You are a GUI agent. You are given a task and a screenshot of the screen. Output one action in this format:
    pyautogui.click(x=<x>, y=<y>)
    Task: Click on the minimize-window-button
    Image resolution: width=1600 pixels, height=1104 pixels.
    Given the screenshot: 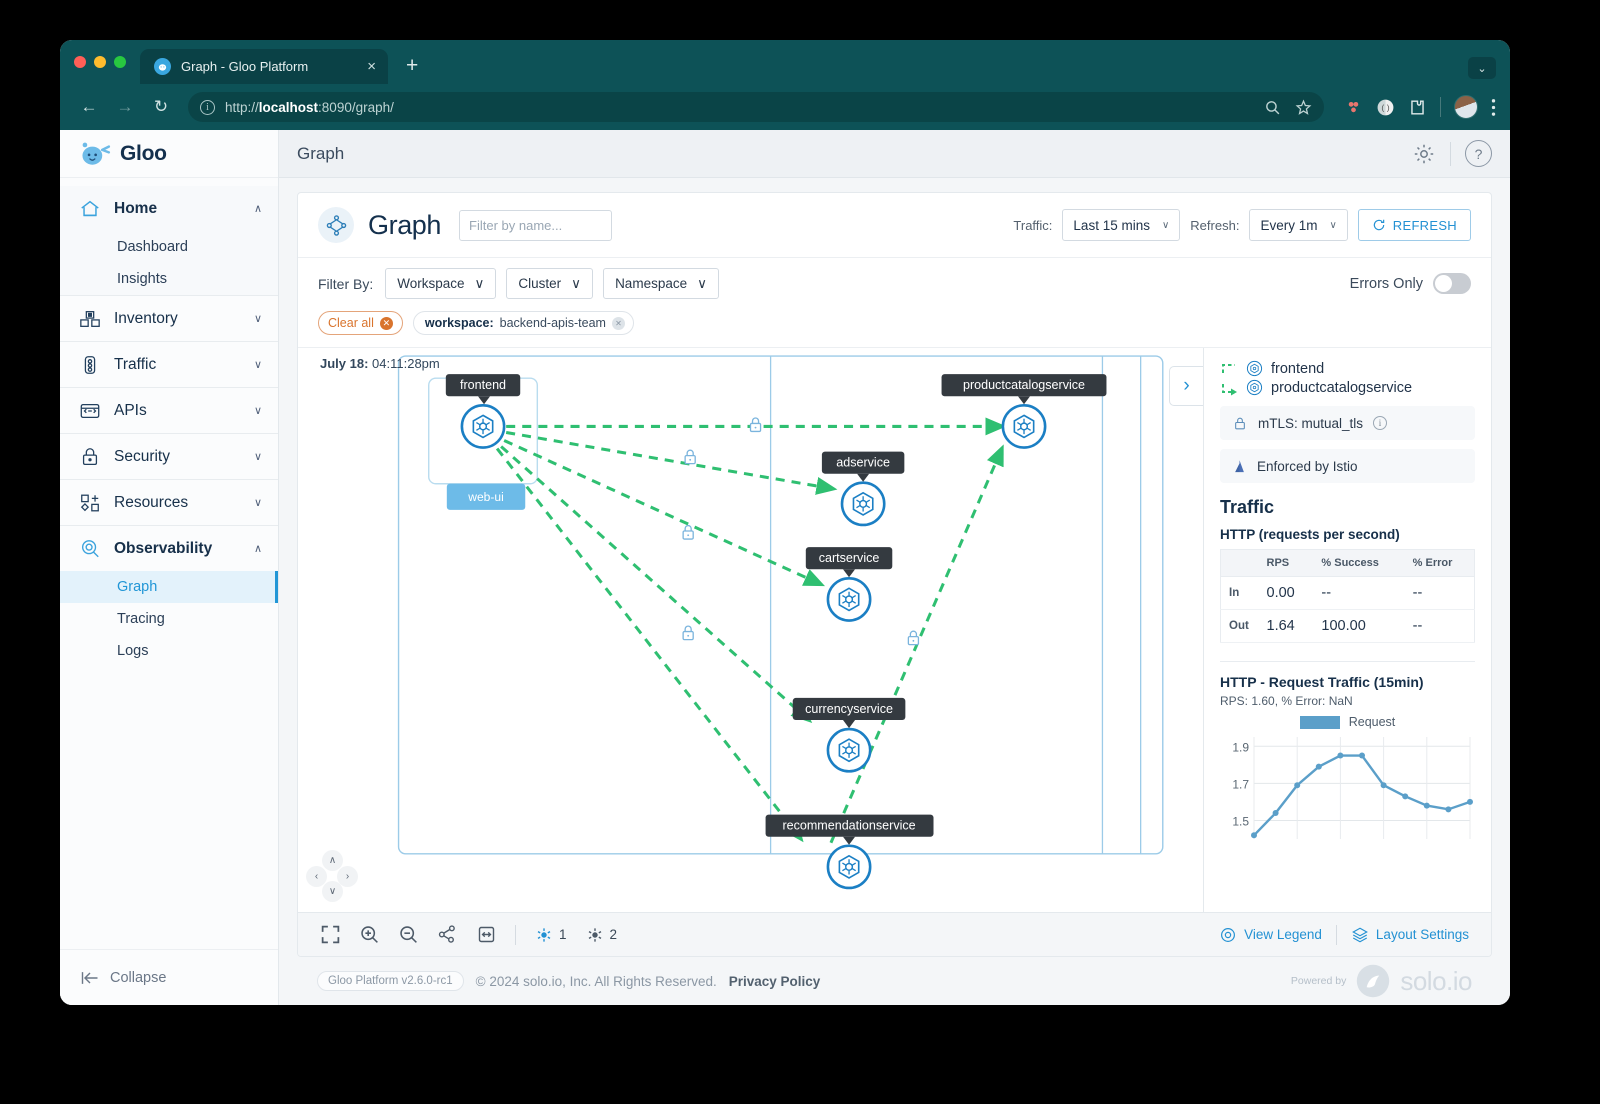 What is the action you would take?
    pyautogui.click(x=100, y=62)
    